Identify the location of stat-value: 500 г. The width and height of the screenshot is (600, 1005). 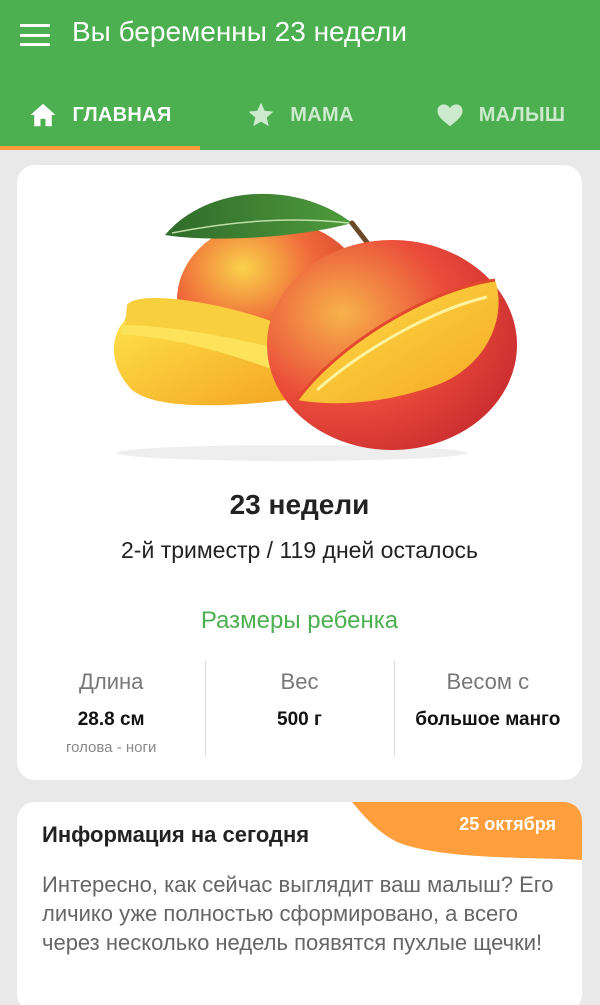
(299, 719).